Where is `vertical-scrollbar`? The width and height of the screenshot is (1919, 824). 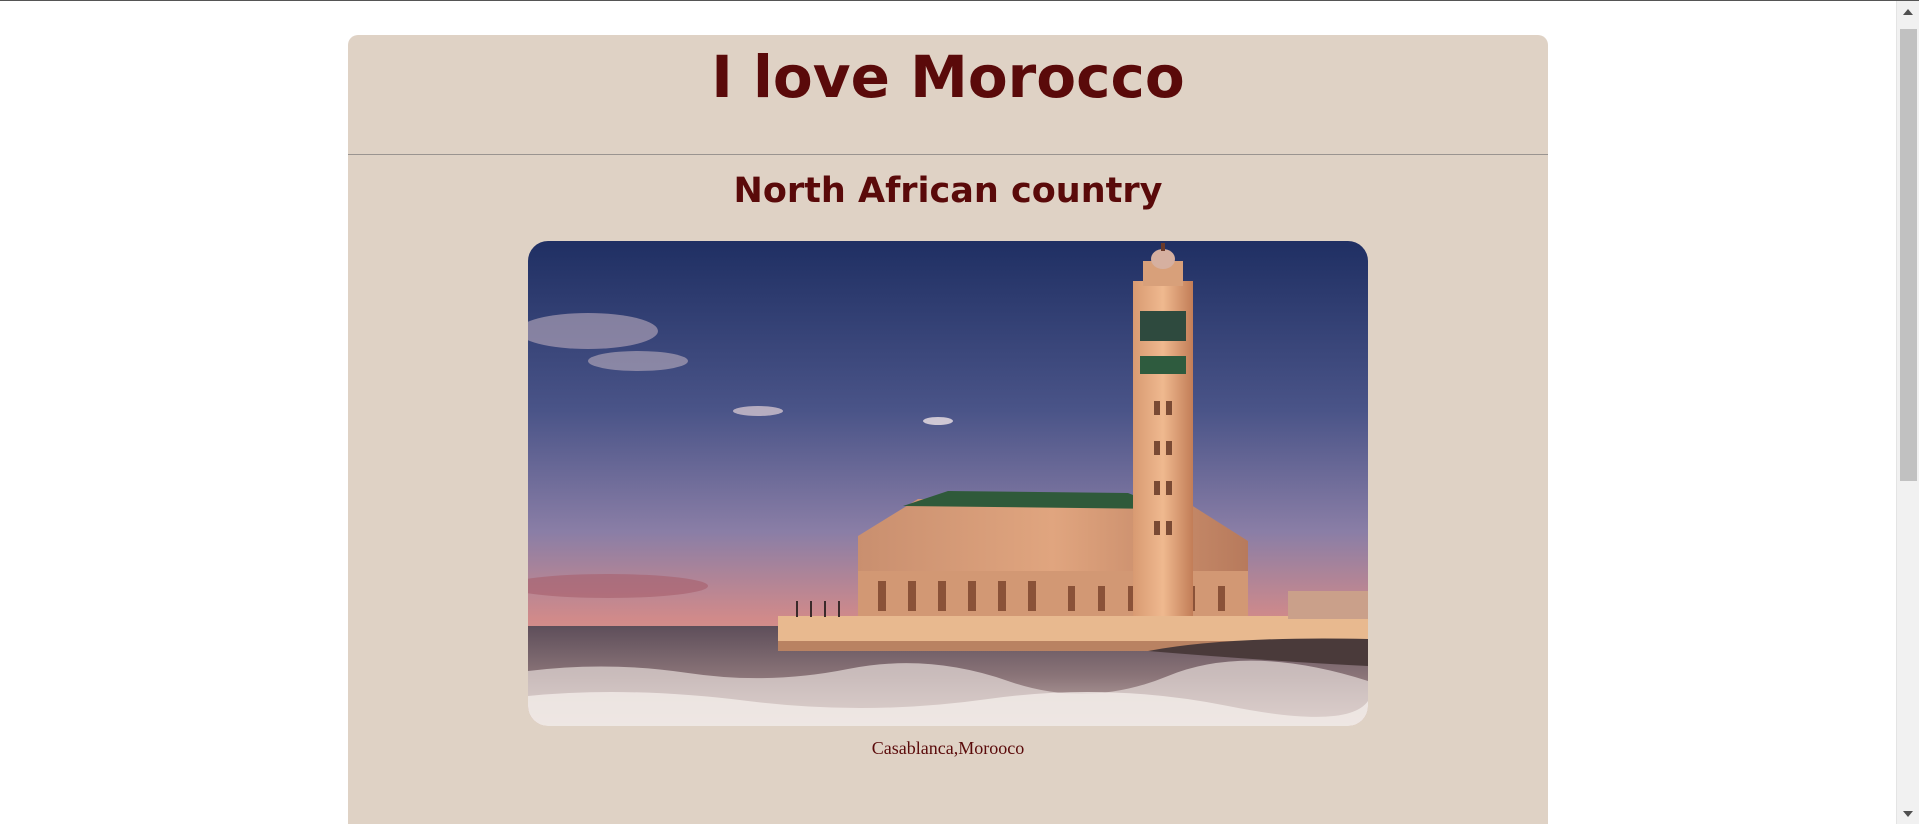
vertical-scrollbar is located at coordinates (1907, 412).